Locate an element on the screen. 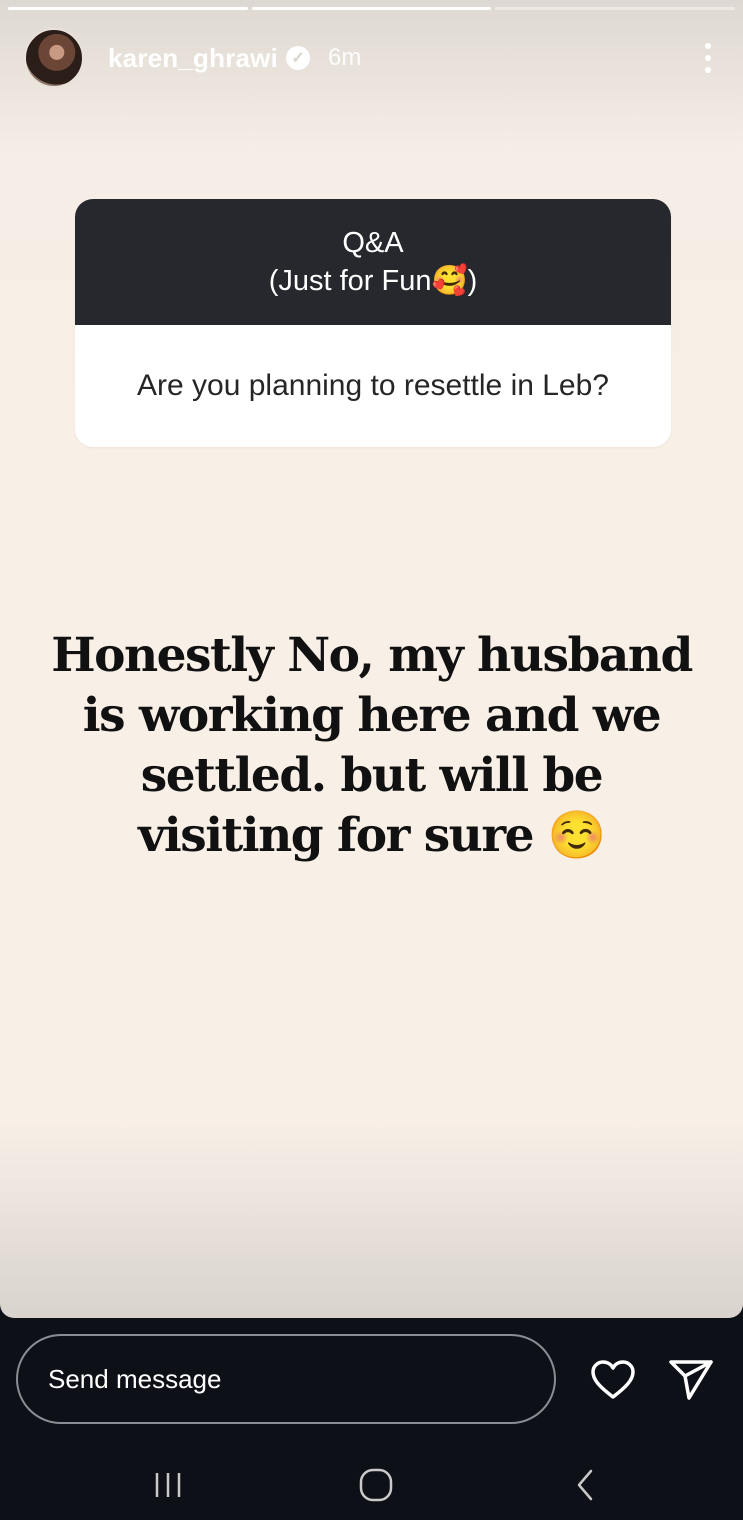  avatar is located at coordinates (54, 58).